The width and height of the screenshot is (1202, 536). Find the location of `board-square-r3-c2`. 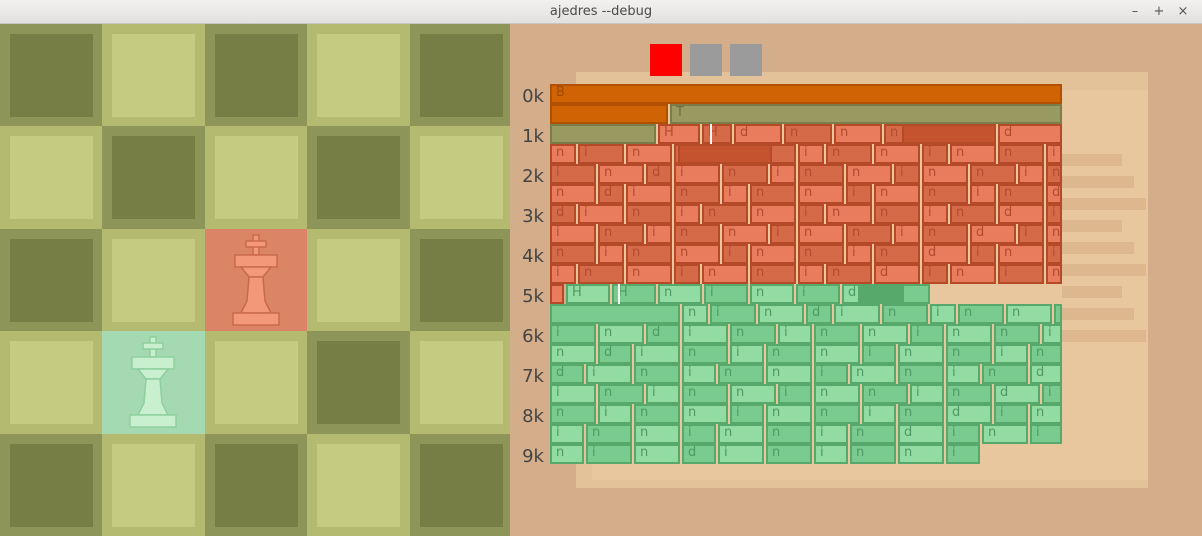

board-square-r3-c2 is located at coordinates (256, 383).